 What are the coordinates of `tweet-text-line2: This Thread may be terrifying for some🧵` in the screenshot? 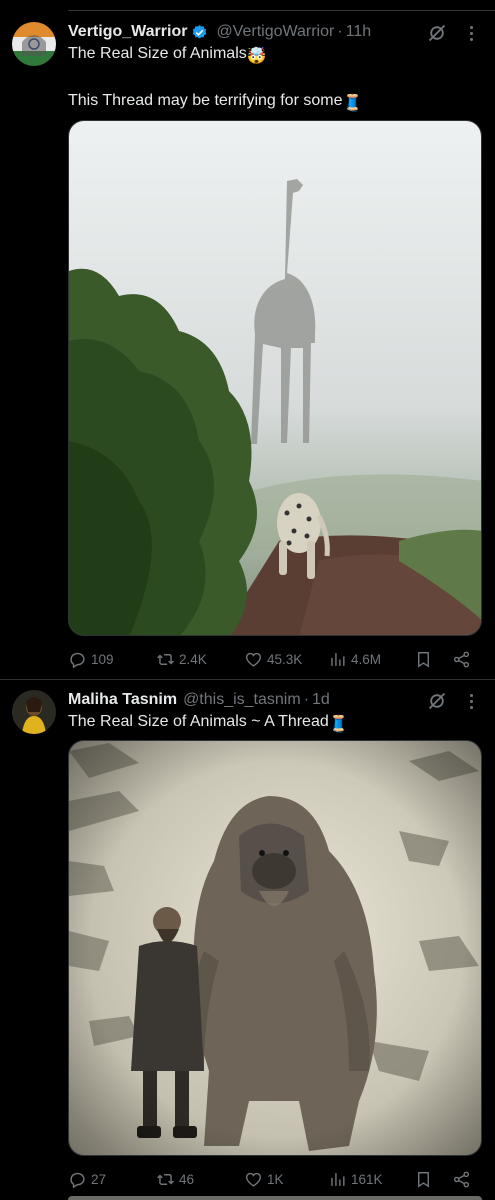 It's located at (274, 102).